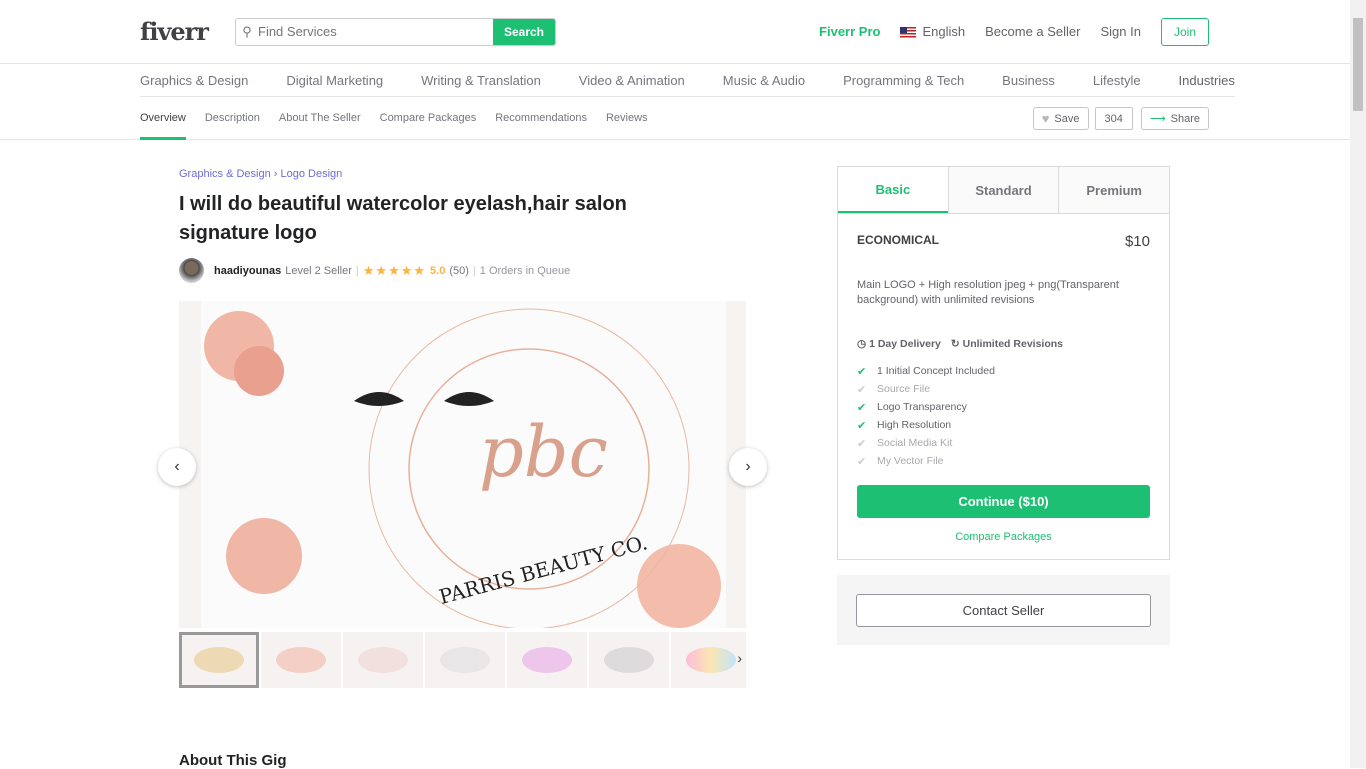  What do you see at coordinates (177, 467) in the screenshot?
I see `gallery-prev-button: ‹` at bounding box center [177, 467].